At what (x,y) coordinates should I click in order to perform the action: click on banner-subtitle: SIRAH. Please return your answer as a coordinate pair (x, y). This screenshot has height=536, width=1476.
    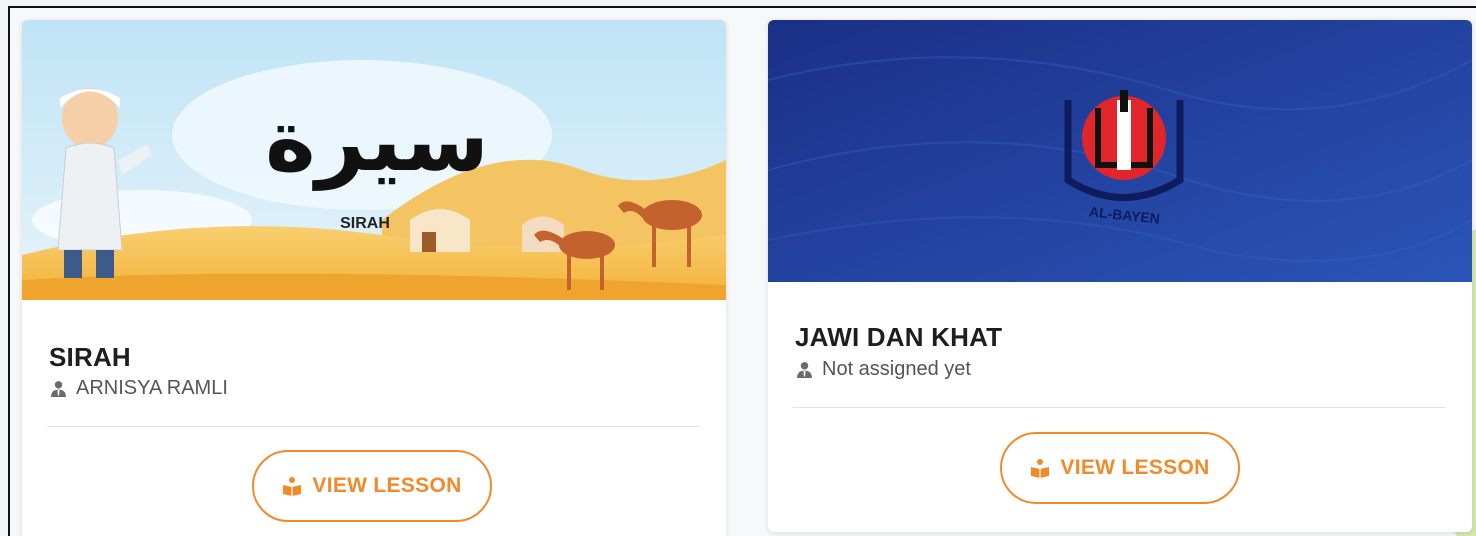
    Looking at the image, I should click on (365, 223).